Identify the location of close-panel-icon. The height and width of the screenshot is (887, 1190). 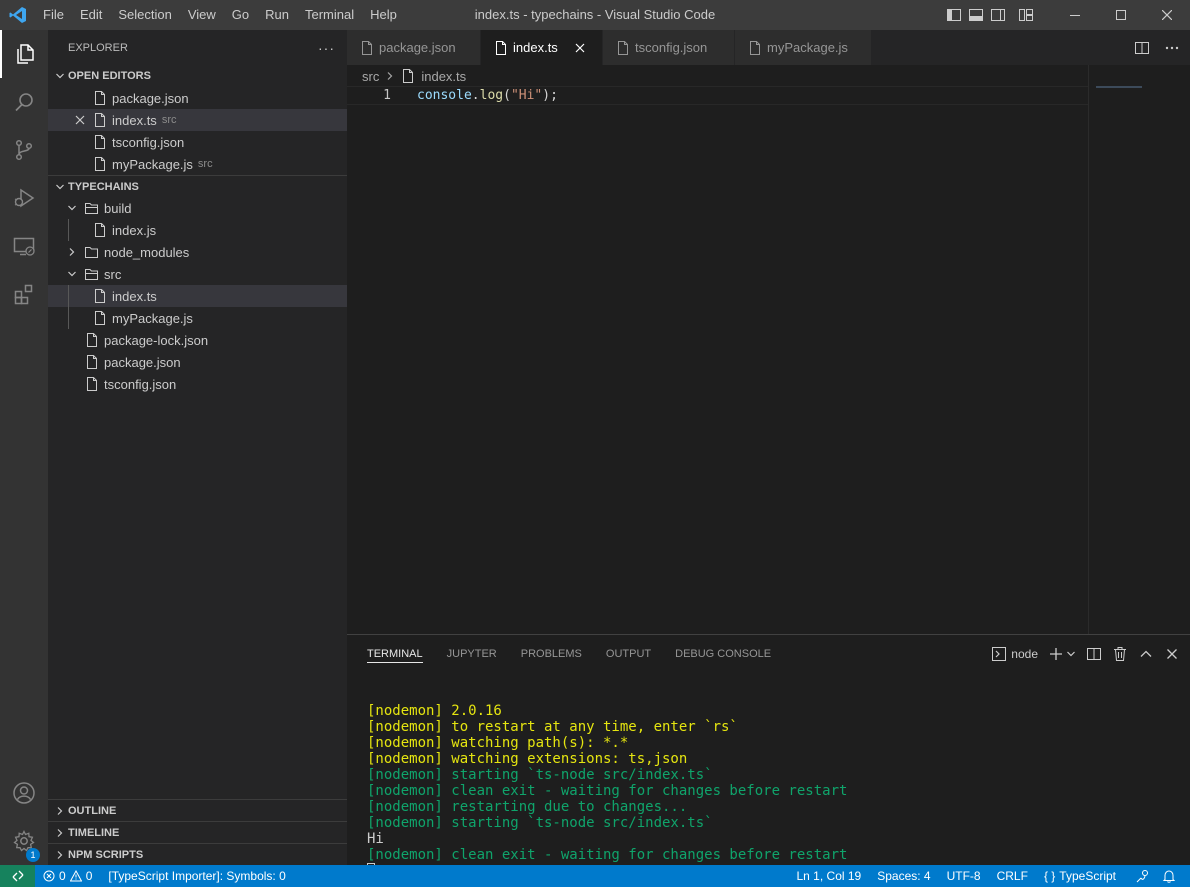
(1172, 654).